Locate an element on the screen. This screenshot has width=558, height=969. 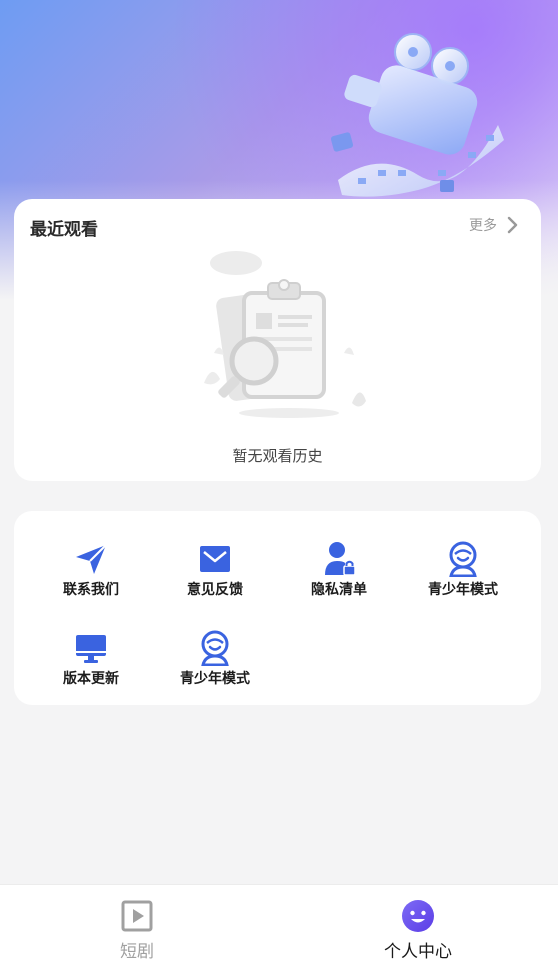
tab-shorts: 短剧 is located at coordinates (137, 923).